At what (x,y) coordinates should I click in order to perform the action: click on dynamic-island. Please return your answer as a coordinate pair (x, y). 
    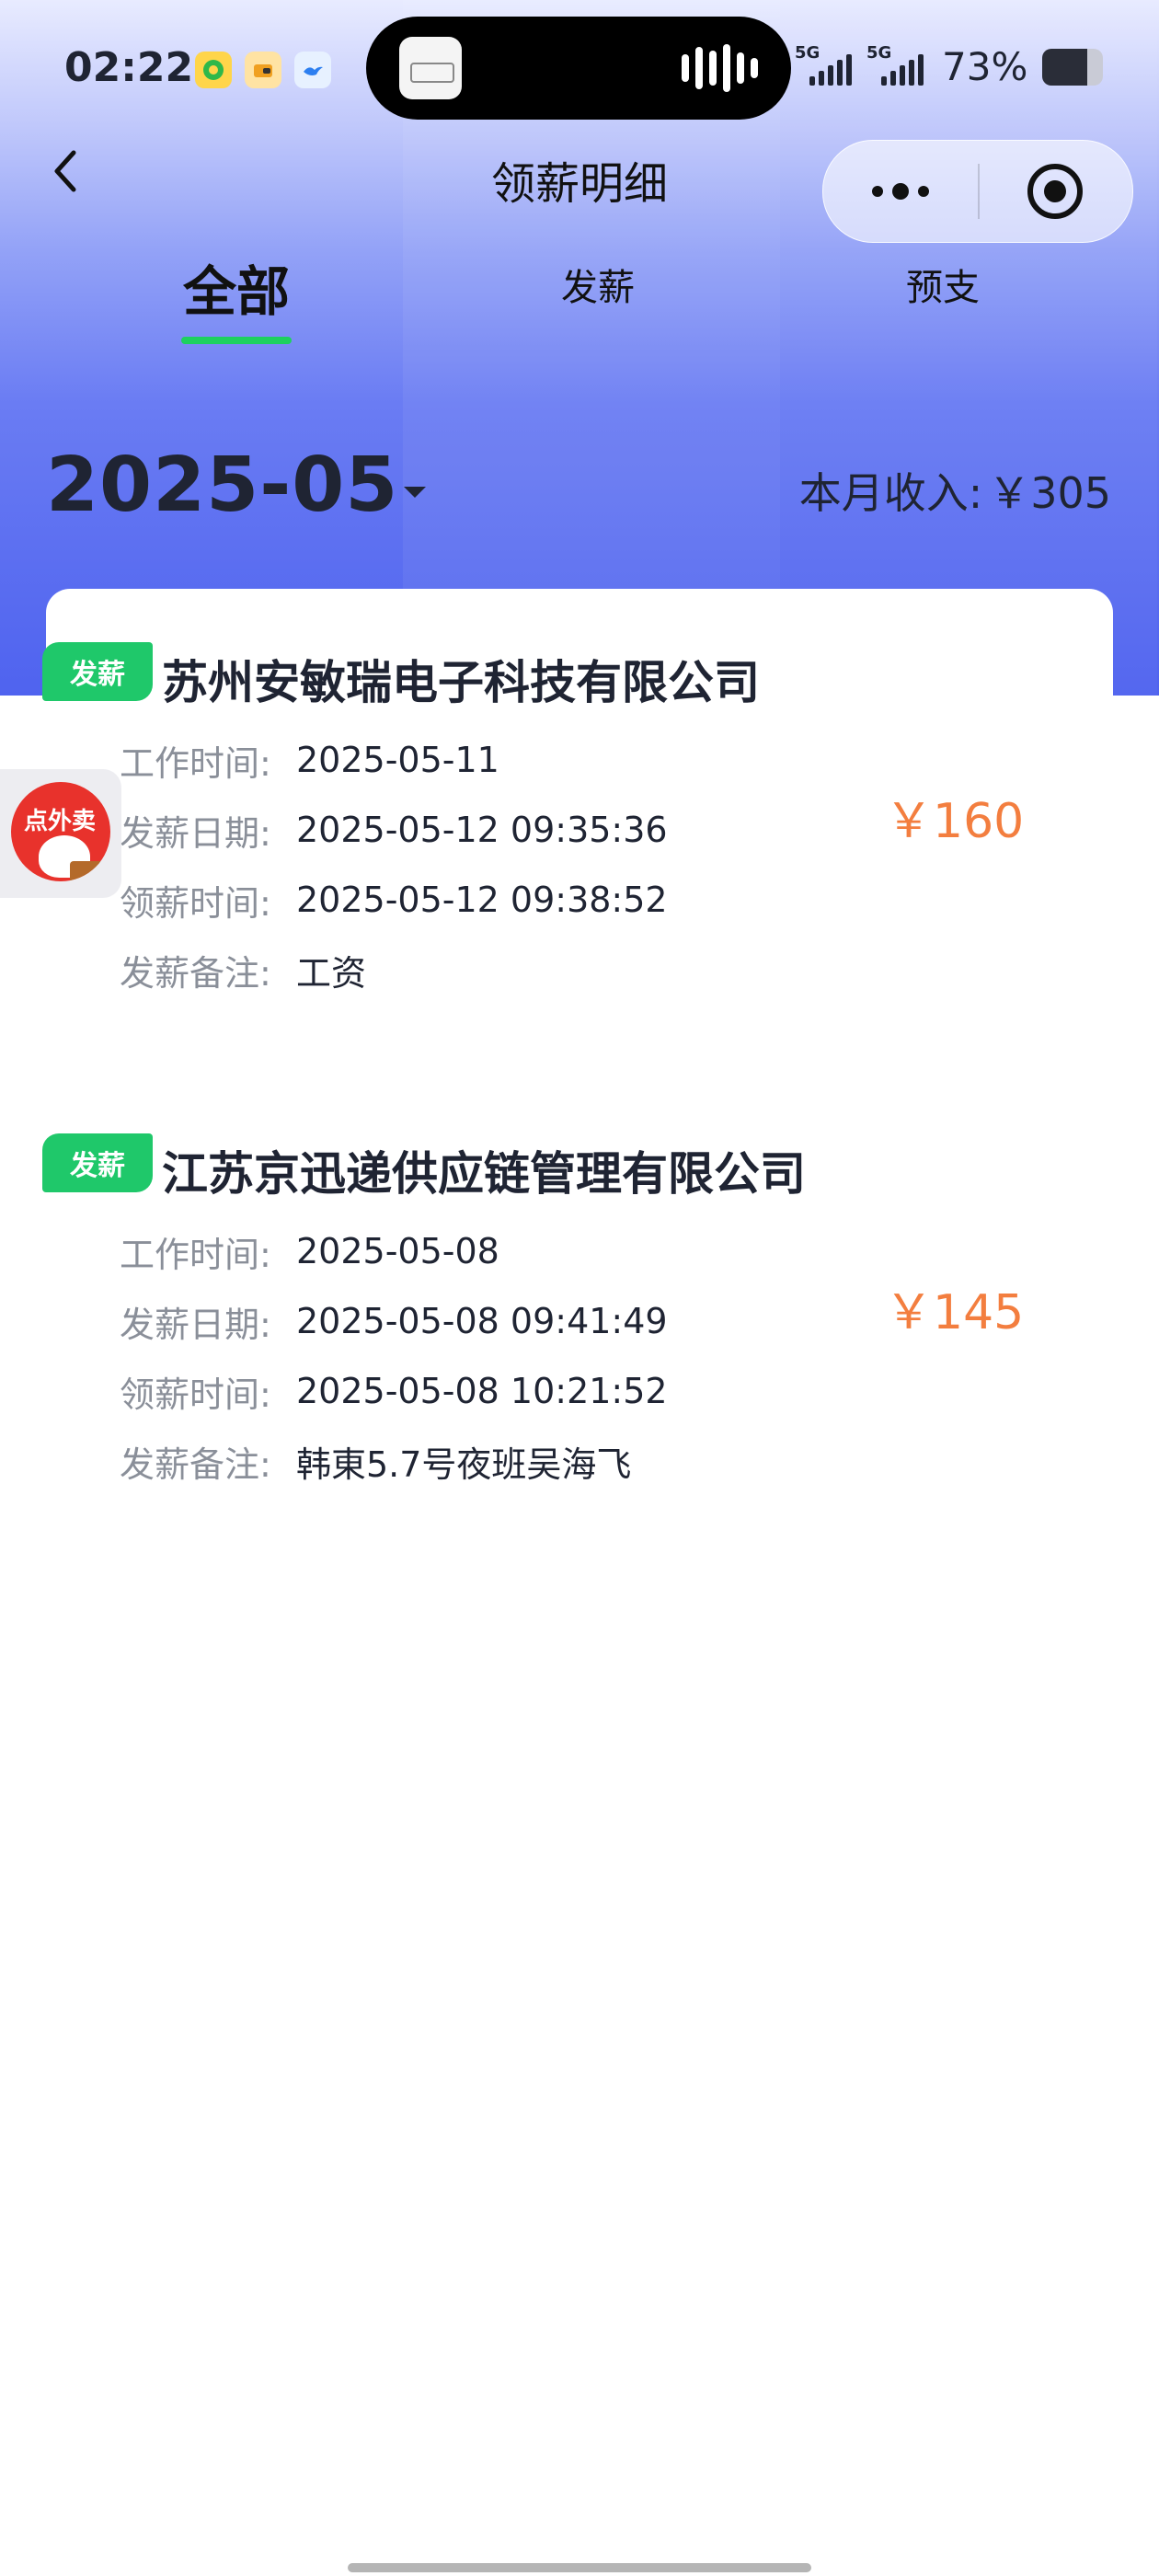
    Looking at the image, I should click on (578, 68).